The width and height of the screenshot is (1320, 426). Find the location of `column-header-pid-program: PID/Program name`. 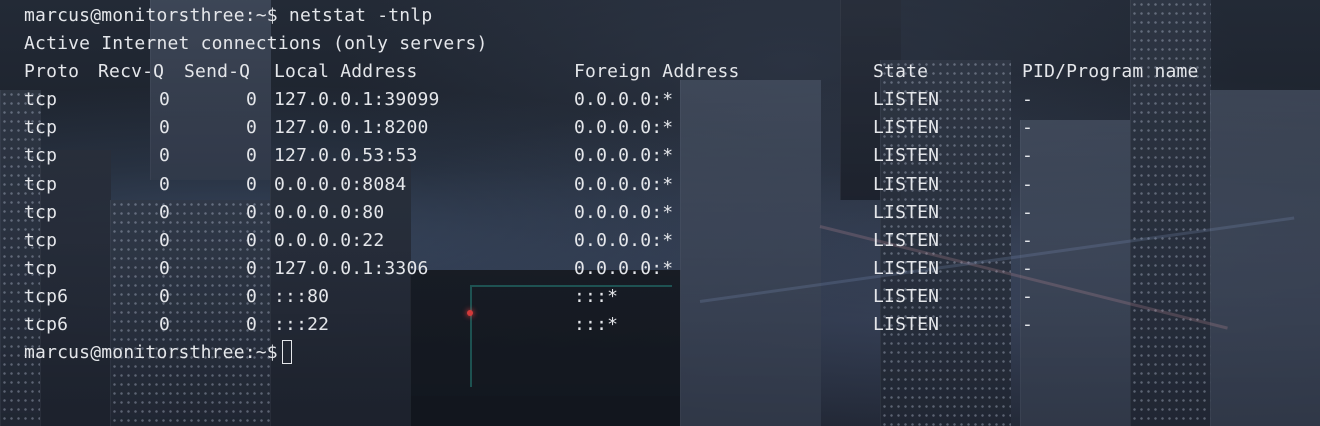

column-header-pid-program: PID/Program name is located at coordinates (1110, 72).